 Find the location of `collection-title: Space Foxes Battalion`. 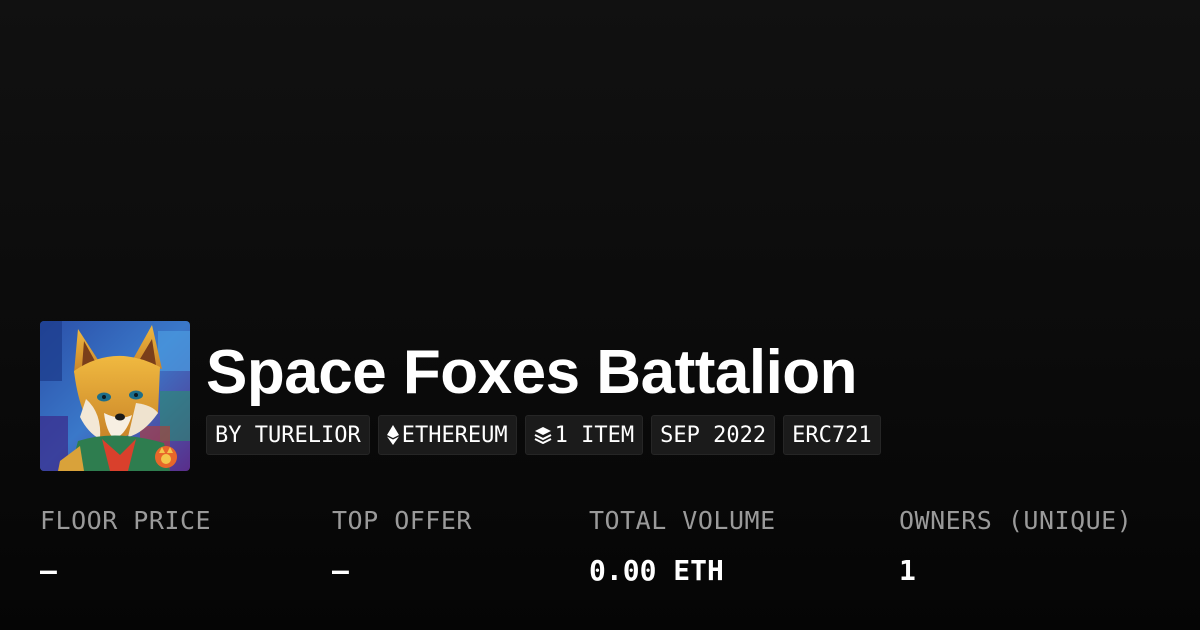

collection-title: Space Foxes Battalion is located at coordinates (532, 372).